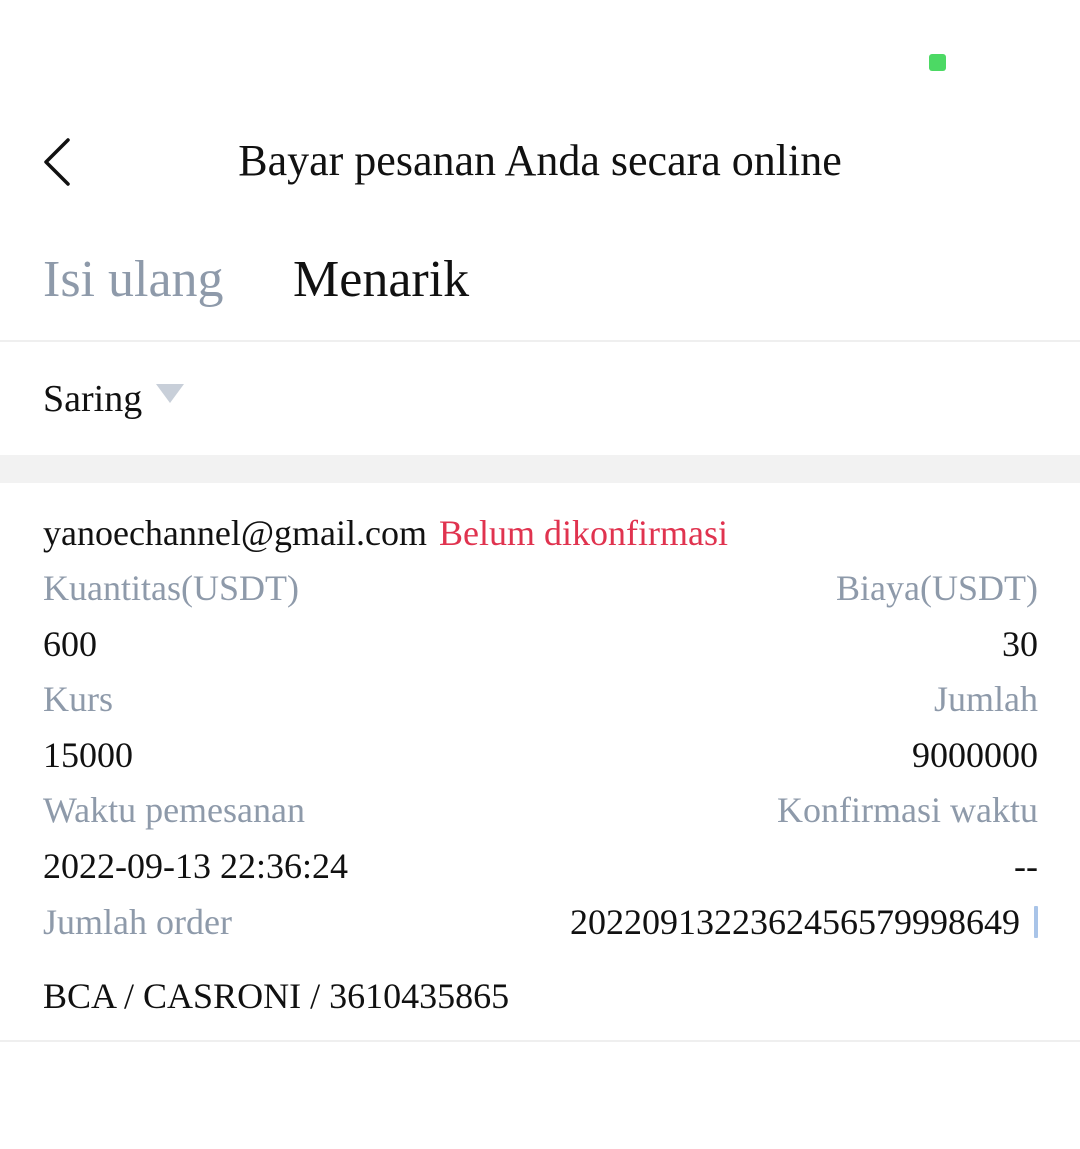  What do you see at coordinates (171, 588) in the screenshot?
I see `quantity-label: Kuantitas(USDT)` at bounding box center [171, 588].